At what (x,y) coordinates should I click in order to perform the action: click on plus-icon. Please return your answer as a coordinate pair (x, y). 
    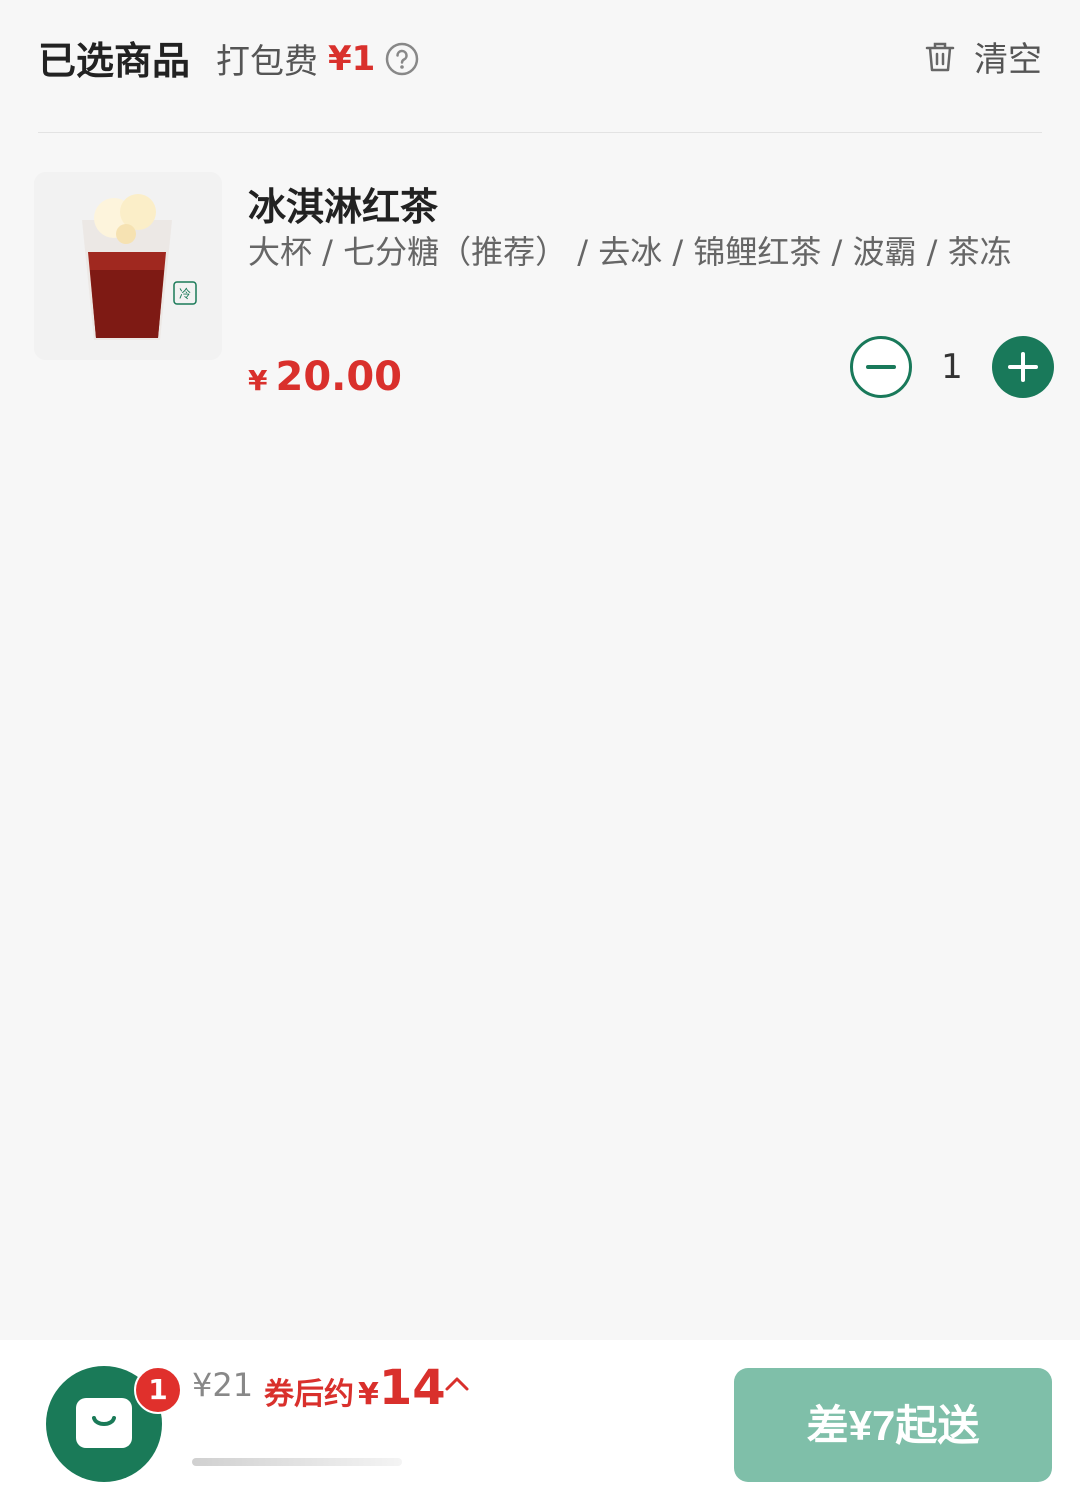
    Looking at the image, I should click on (1023, 367).